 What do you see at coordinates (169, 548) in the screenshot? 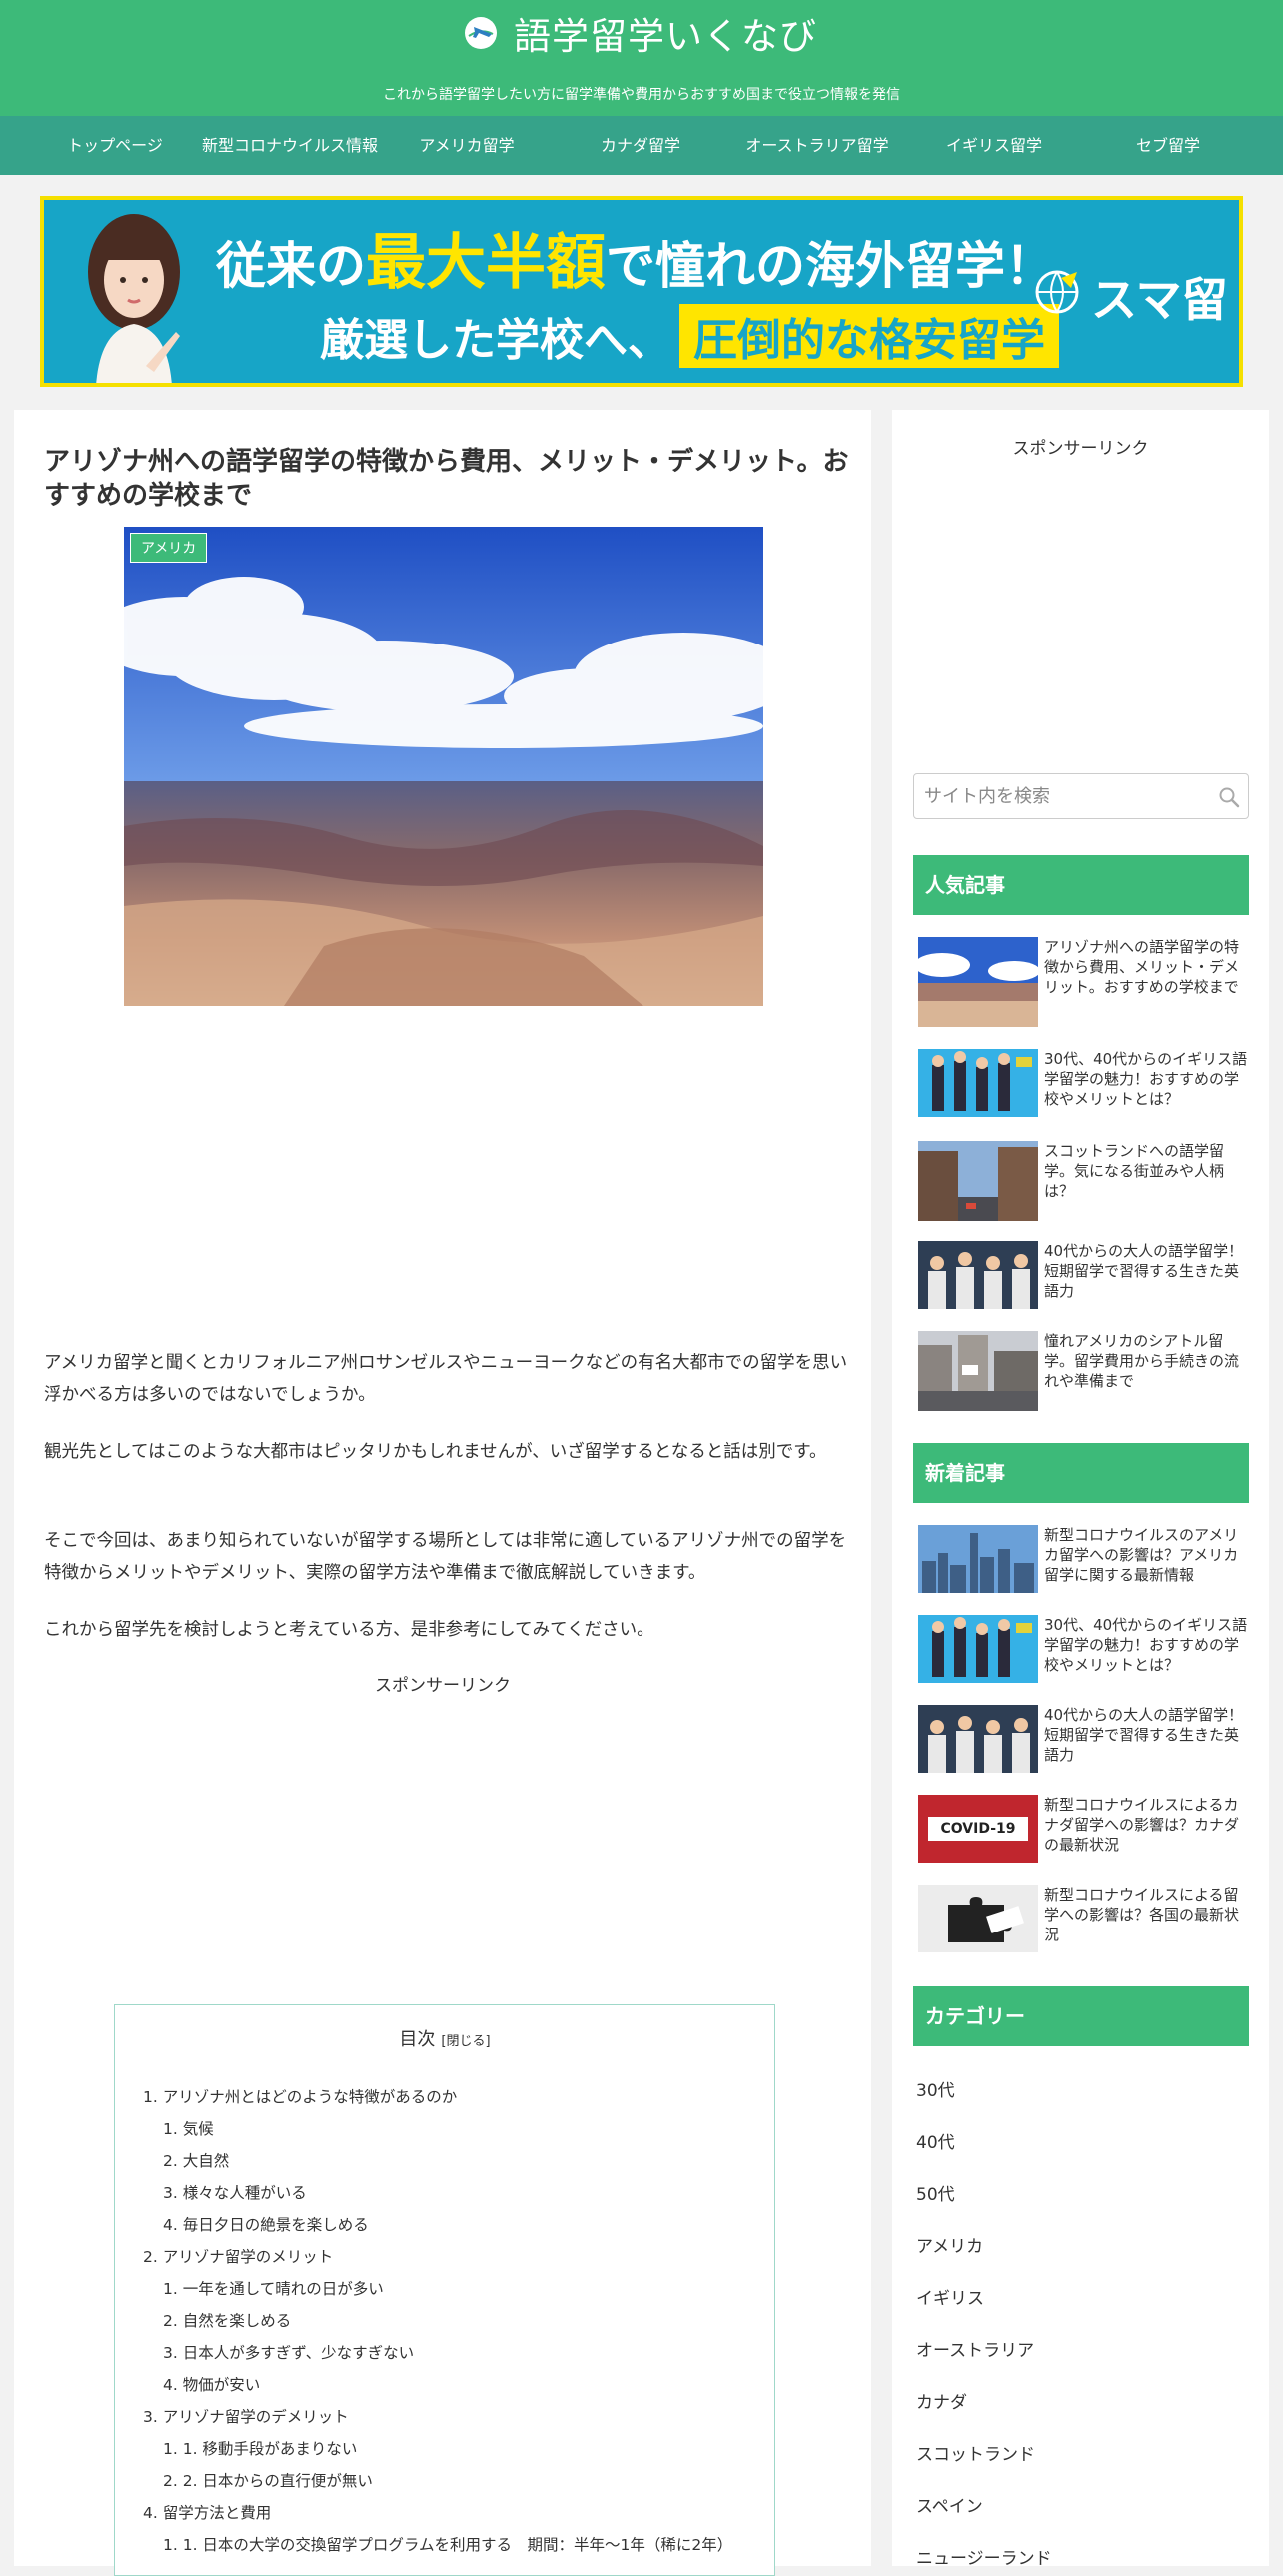
I see `category-badge: アメリカ` at bounding box center [169, 548].